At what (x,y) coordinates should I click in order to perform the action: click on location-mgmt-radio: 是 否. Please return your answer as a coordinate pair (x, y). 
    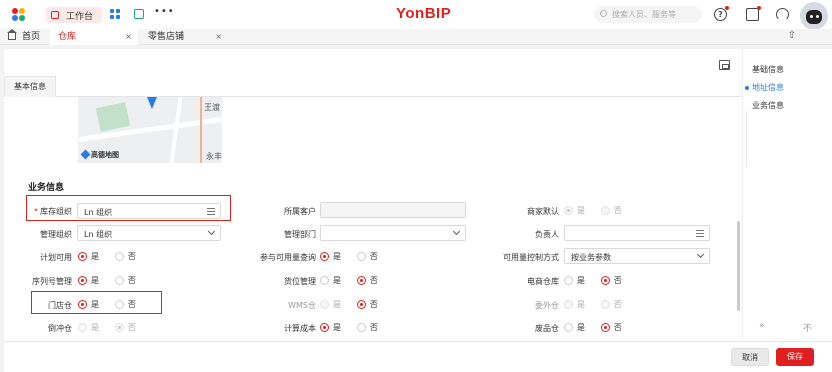
    Looking at the image, I should click on (355, 282).